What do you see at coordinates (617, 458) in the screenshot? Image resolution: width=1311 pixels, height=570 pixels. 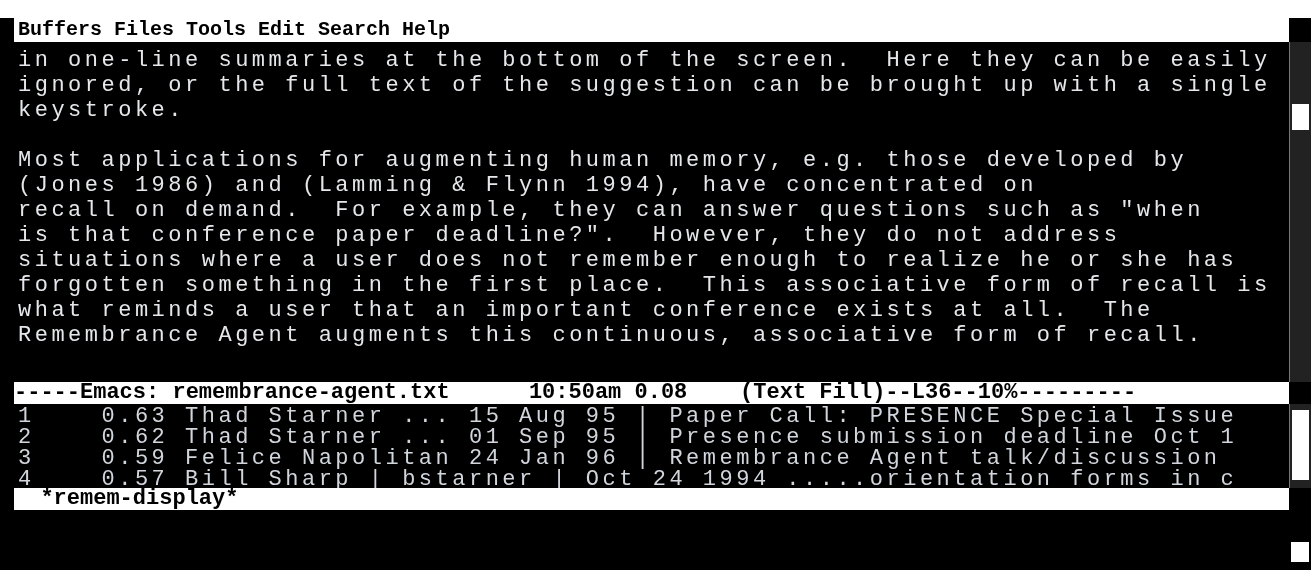 I see `suggestion-line: 3 0.59 Felice Napolitan 24 Jan 96 | Remembrance Agent talk/discussion` at bounding box center [617, 458].